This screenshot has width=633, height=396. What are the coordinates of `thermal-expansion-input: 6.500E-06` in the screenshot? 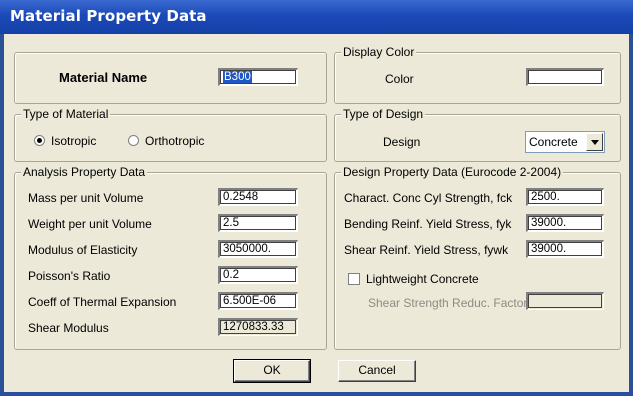 It's located at (258, 301).